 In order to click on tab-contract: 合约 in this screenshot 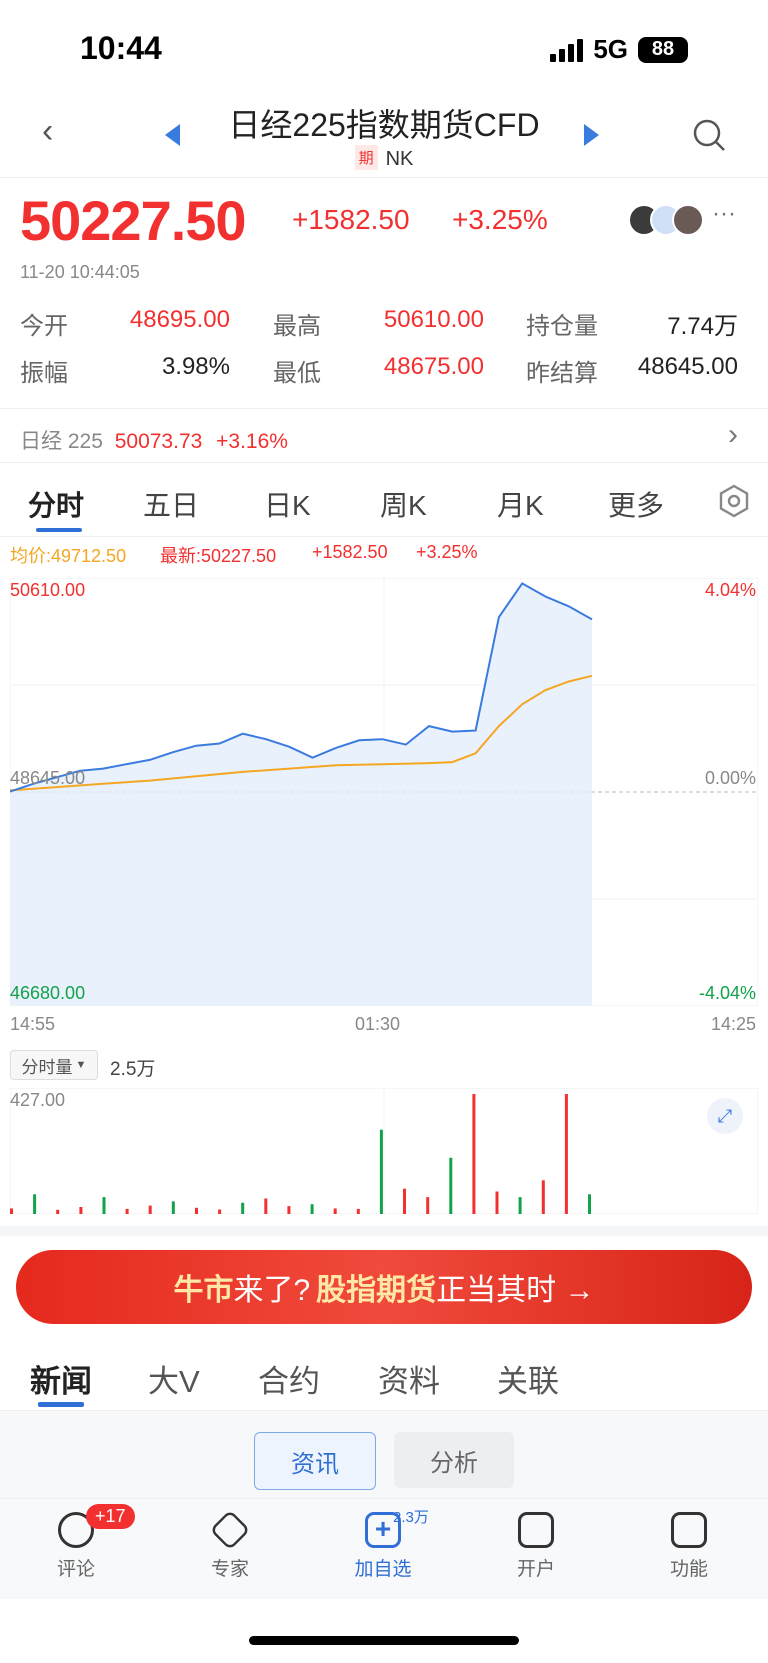, I will do `click(289, 1378)`.